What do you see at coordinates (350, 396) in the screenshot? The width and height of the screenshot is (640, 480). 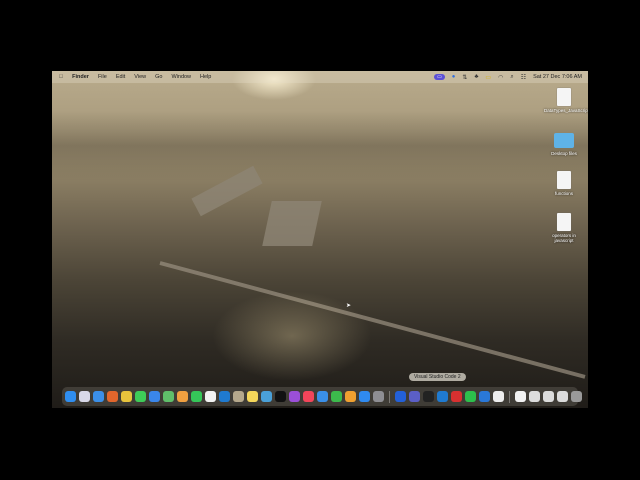 I see `dock-pages-icon` at bounding box center [350, 396].